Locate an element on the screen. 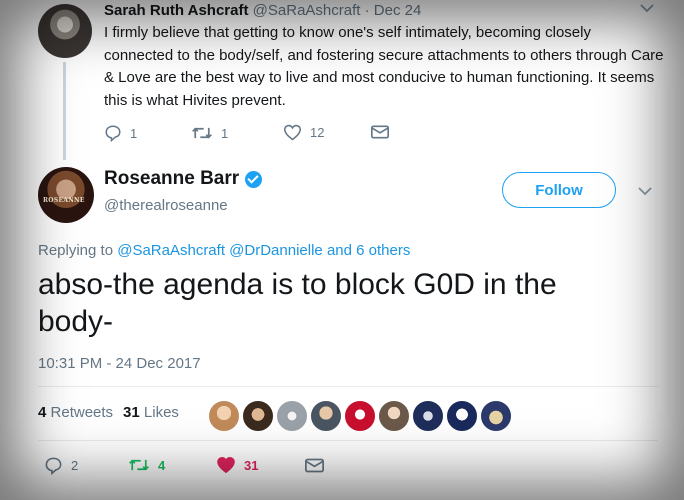  reply-count: 2 is located at coordinates (75, 465).